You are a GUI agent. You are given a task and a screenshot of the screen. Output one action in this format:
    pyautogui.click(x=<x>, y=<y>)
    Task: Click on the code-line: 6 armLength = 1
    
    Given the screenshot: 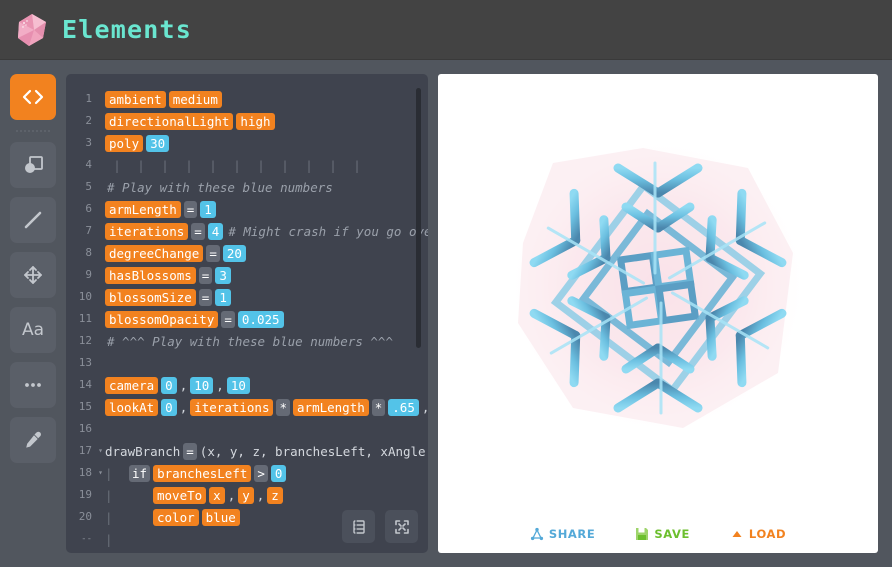 What is the action you would take?
    pyautogui.click(x=247, y=209)
    